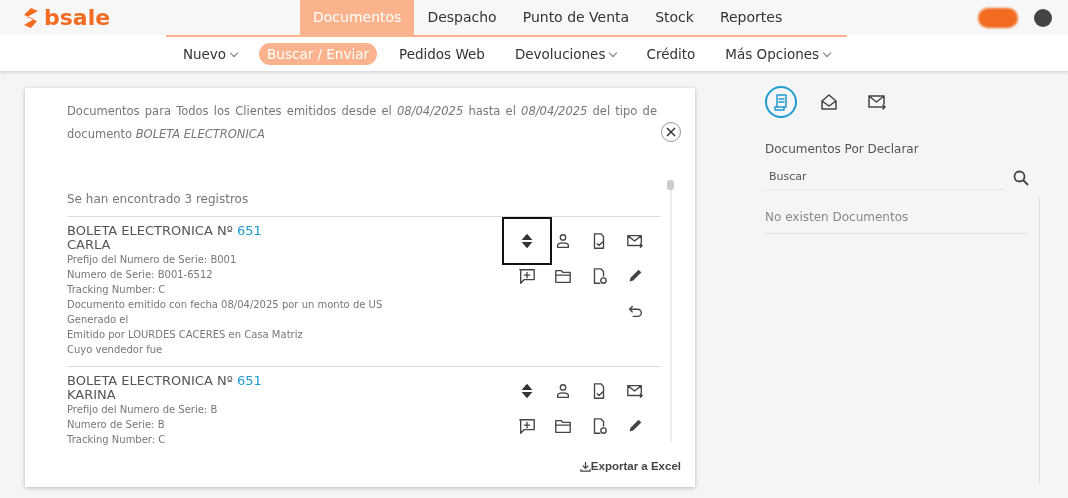 The width and height of the screenshot is (1068, 498). Describe the element at coordinates (674, 17) in the screenshot. I see `nav-tab: Stock` at that location.